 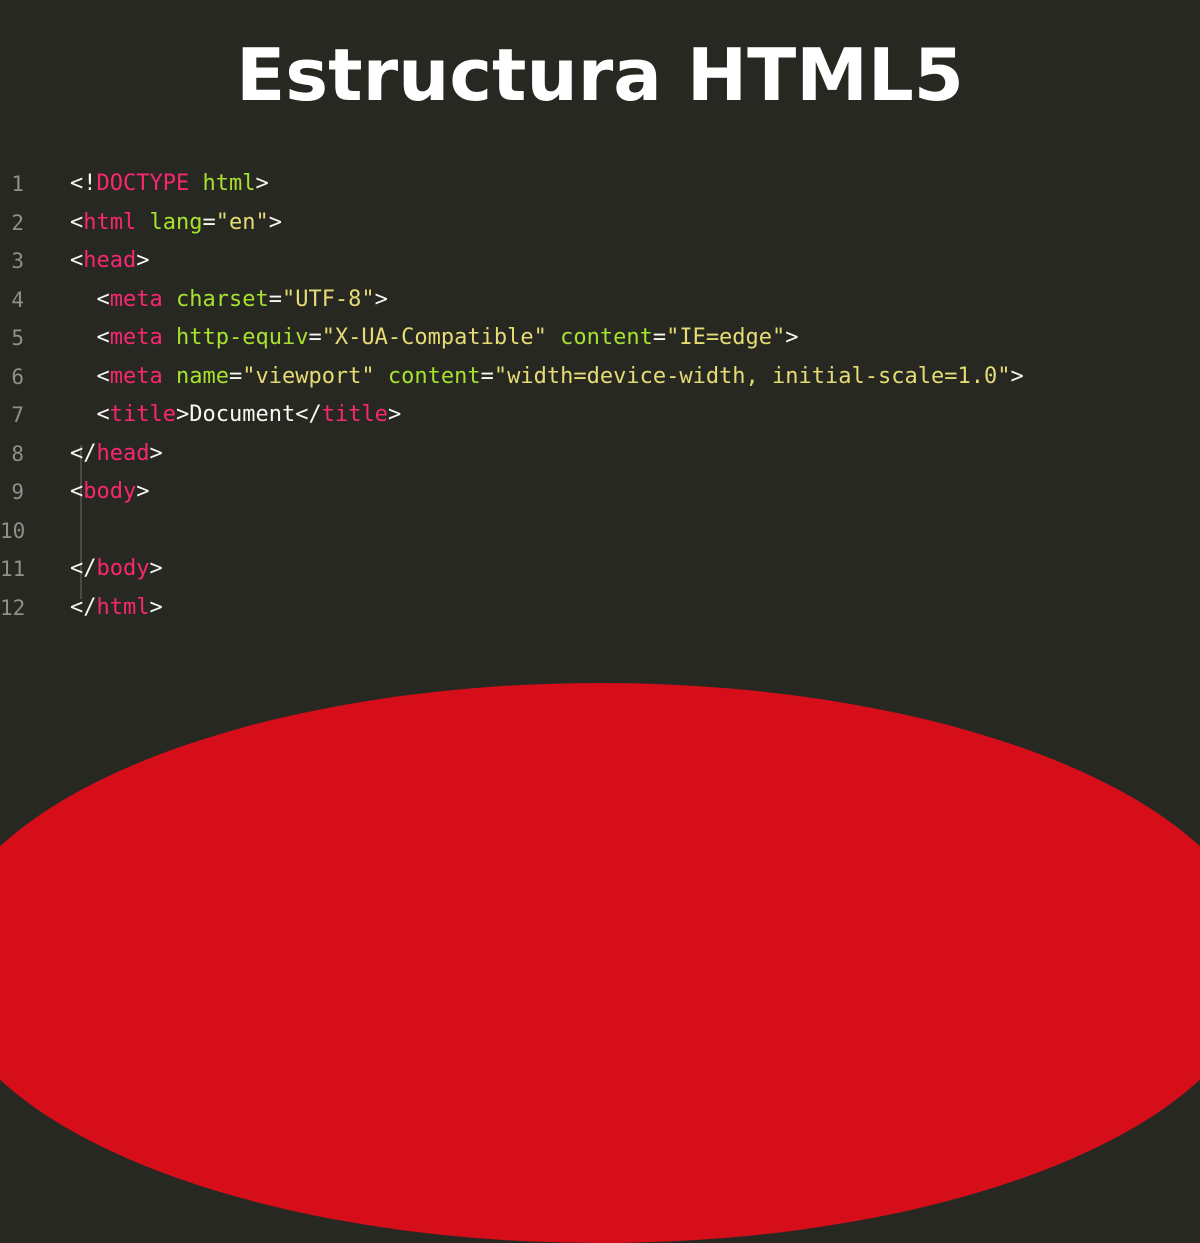 What do you see at coordinates (726, 337) in the screenshot?
I see `code-token-string: "IE=edge"` at bounding box center [726, 337].